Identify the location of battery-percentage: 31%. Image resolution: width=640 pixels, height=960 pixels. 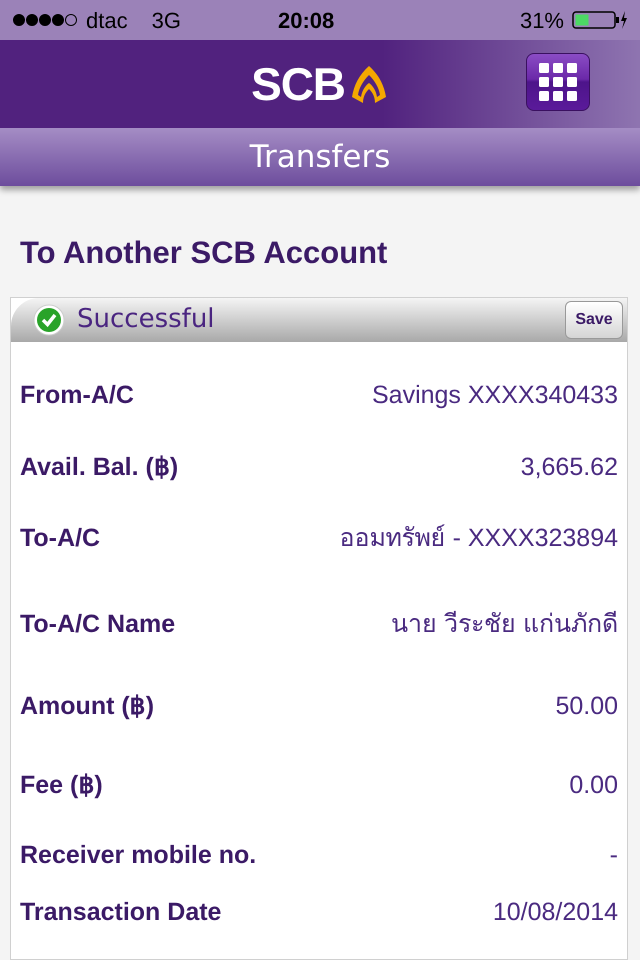
(542, 20).